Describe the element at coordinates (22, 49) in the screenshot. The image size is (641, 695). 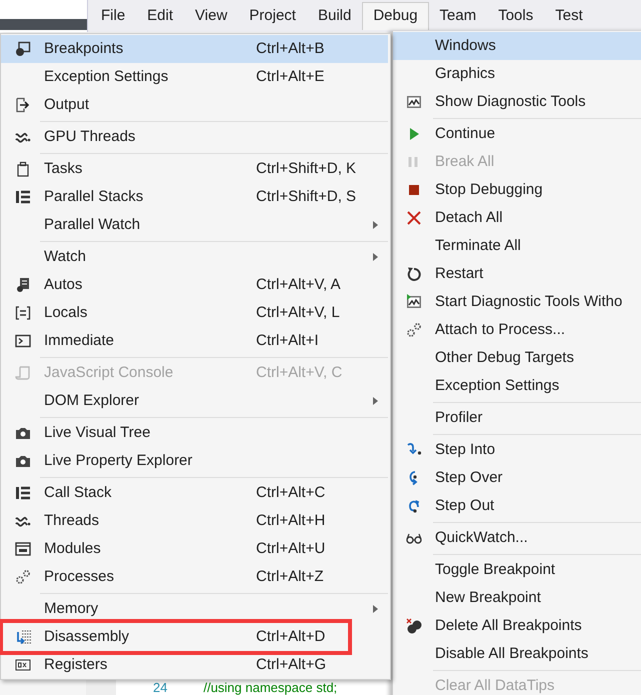
I see `breakpoint-window-icon` at that location.